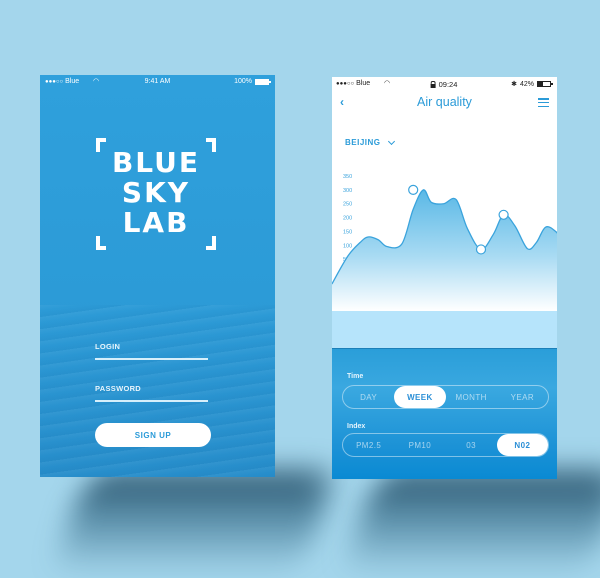 The height and width of the screenshot is (578, 600). I want to click on y-tick-label: 200, so click(347, 219).